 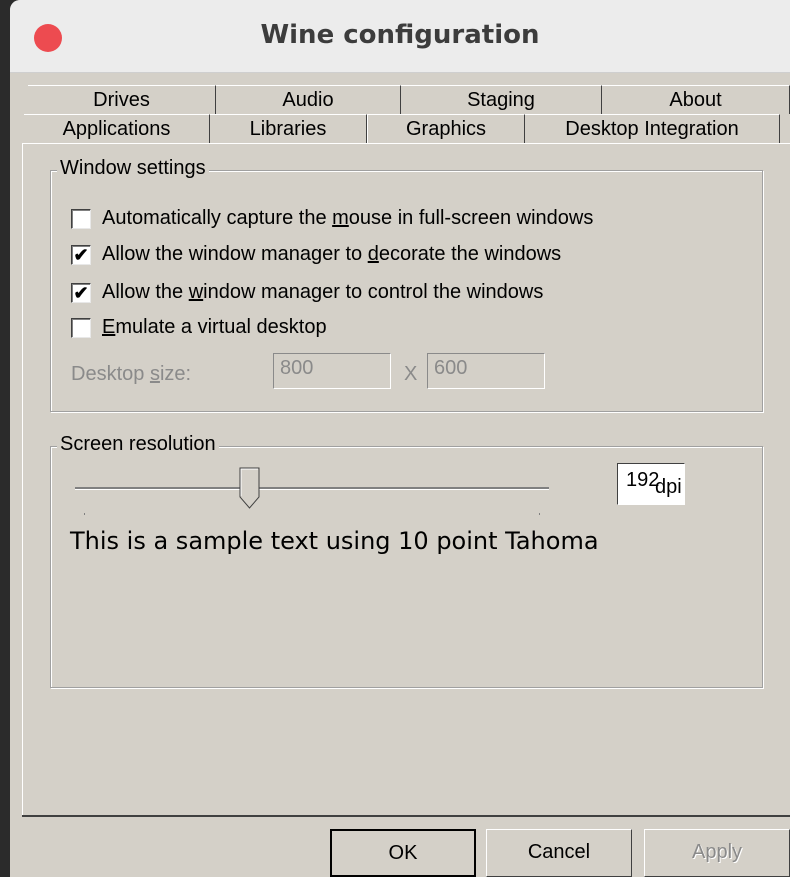 What do you see at coordinates (138, 444) in the screenshot?
I see `screen-resolution-legend: Screen resolution` at bounding box center [138, 444].